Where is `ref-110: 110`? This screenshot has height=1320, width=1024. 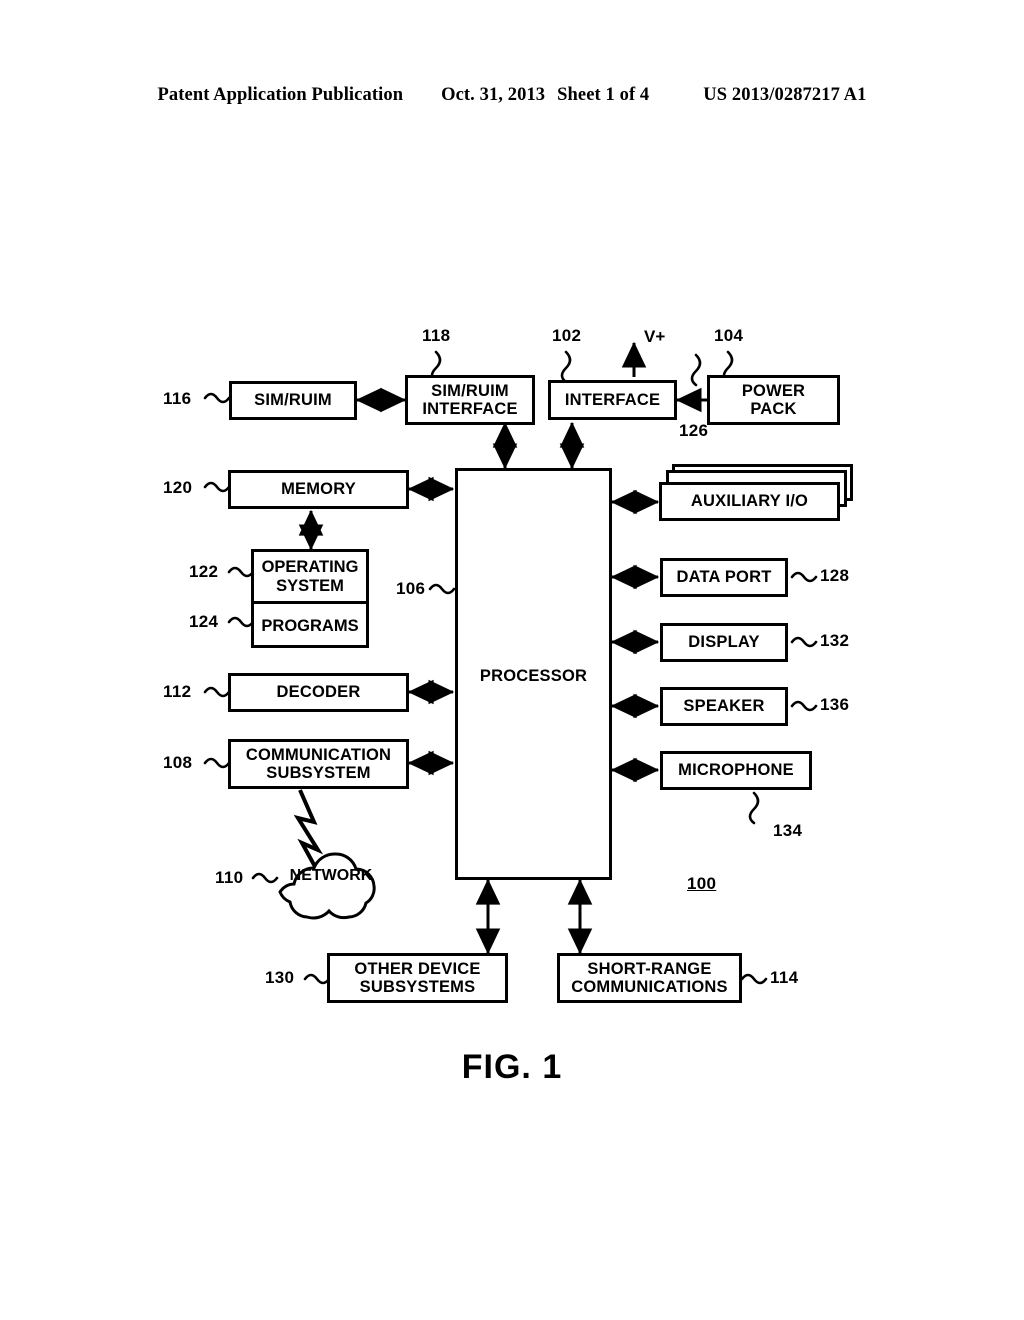
ref-110: 110 is located at coordinates (229, 877).